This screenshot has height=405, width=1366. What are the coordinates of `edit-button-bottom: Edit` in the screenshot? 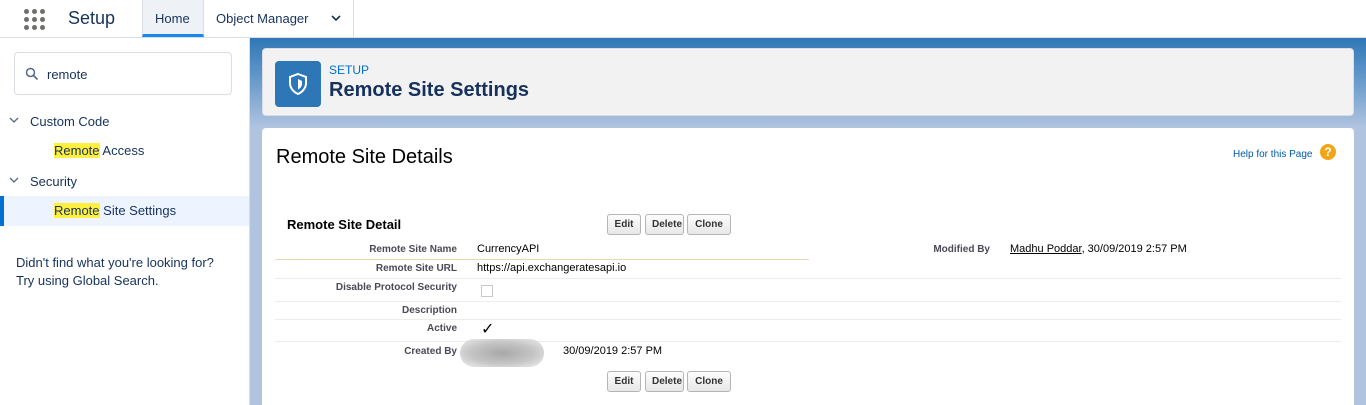 It's located at (624, 381).